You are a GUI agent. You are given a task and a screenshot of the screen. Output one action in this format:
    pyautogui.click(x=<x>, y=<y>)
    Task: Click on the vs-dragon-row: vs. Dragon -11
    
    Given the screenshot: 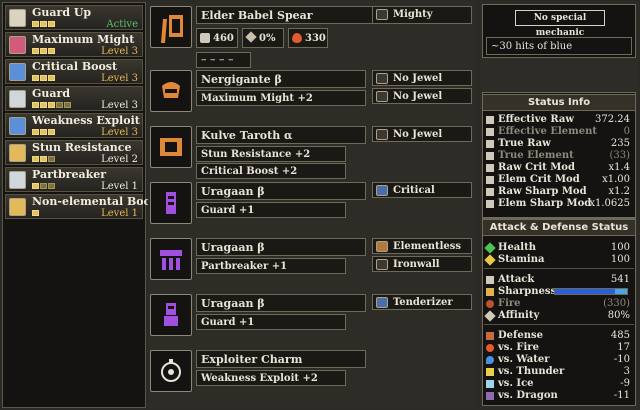 What is the action you would take?
    pyautogui.click(x=559, y=395)
    